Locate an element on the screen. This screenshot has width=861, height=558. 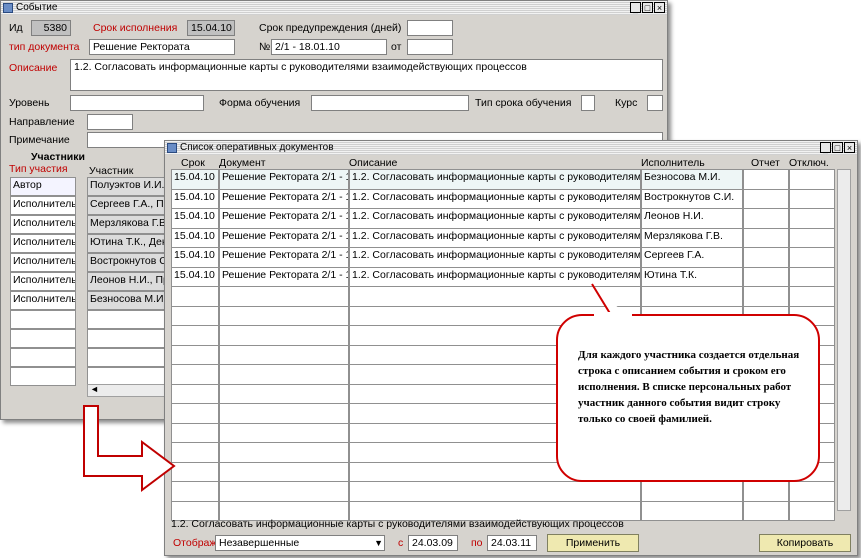
column-header: Исполнитель is located at coordinates (673, 163).